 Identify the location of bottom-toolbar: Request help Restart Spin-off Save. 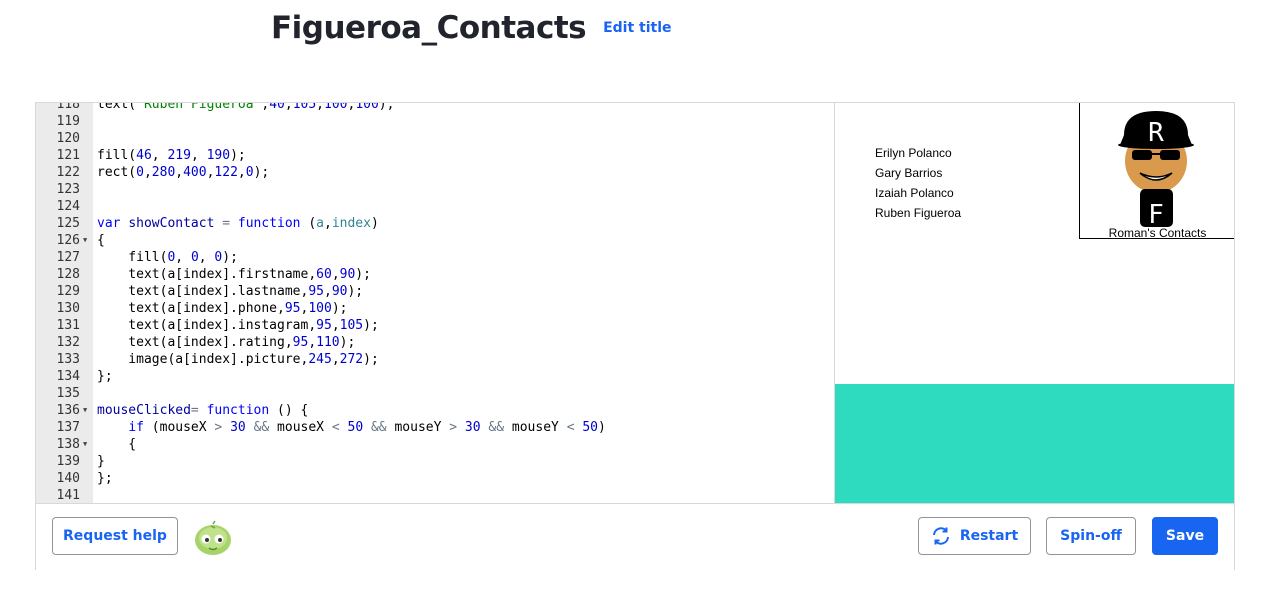
(635, 536).